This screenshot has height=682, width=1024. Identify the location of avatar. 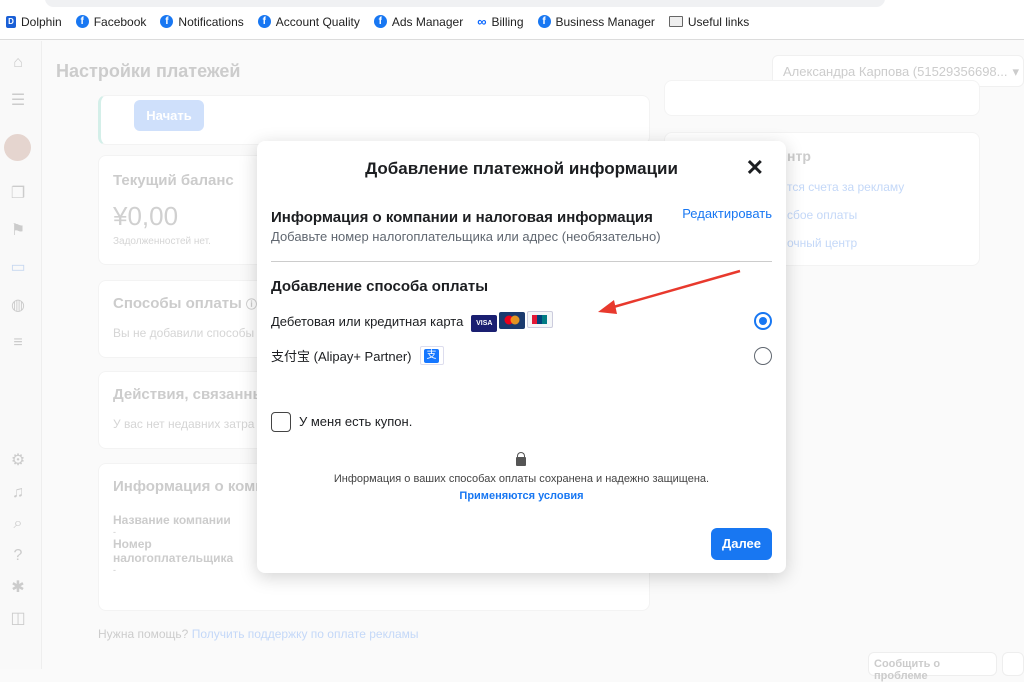
(17, 147).